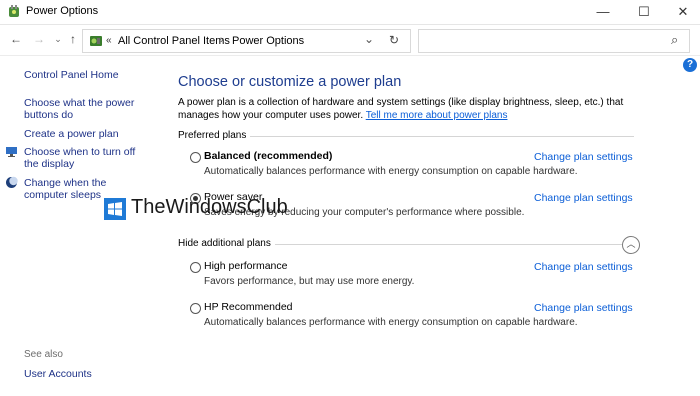 The width and height of the screenshot is (700, 396). I want to click on maximize-button: ☐, so click(644, 12).